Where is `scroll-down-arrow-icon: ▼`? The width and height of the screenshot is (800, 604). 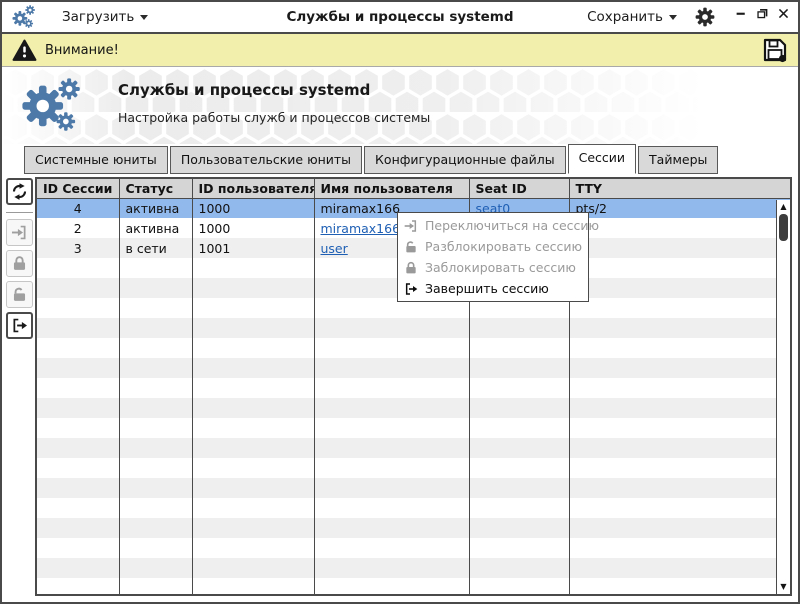 scroll-down-arrow-icon: ▼ is located at coordinates (783, 587).